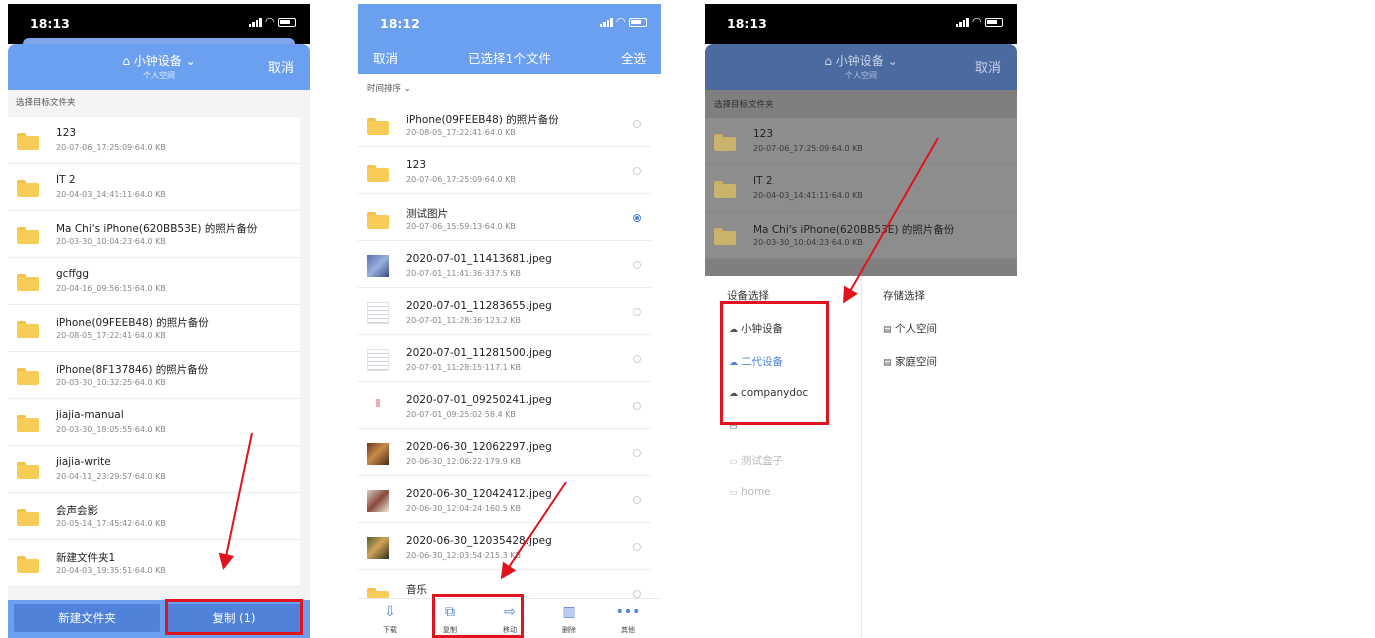 This screenshot has height=638, width=1375. I want to click on arrow-to-copy-button, so click(235, 501).